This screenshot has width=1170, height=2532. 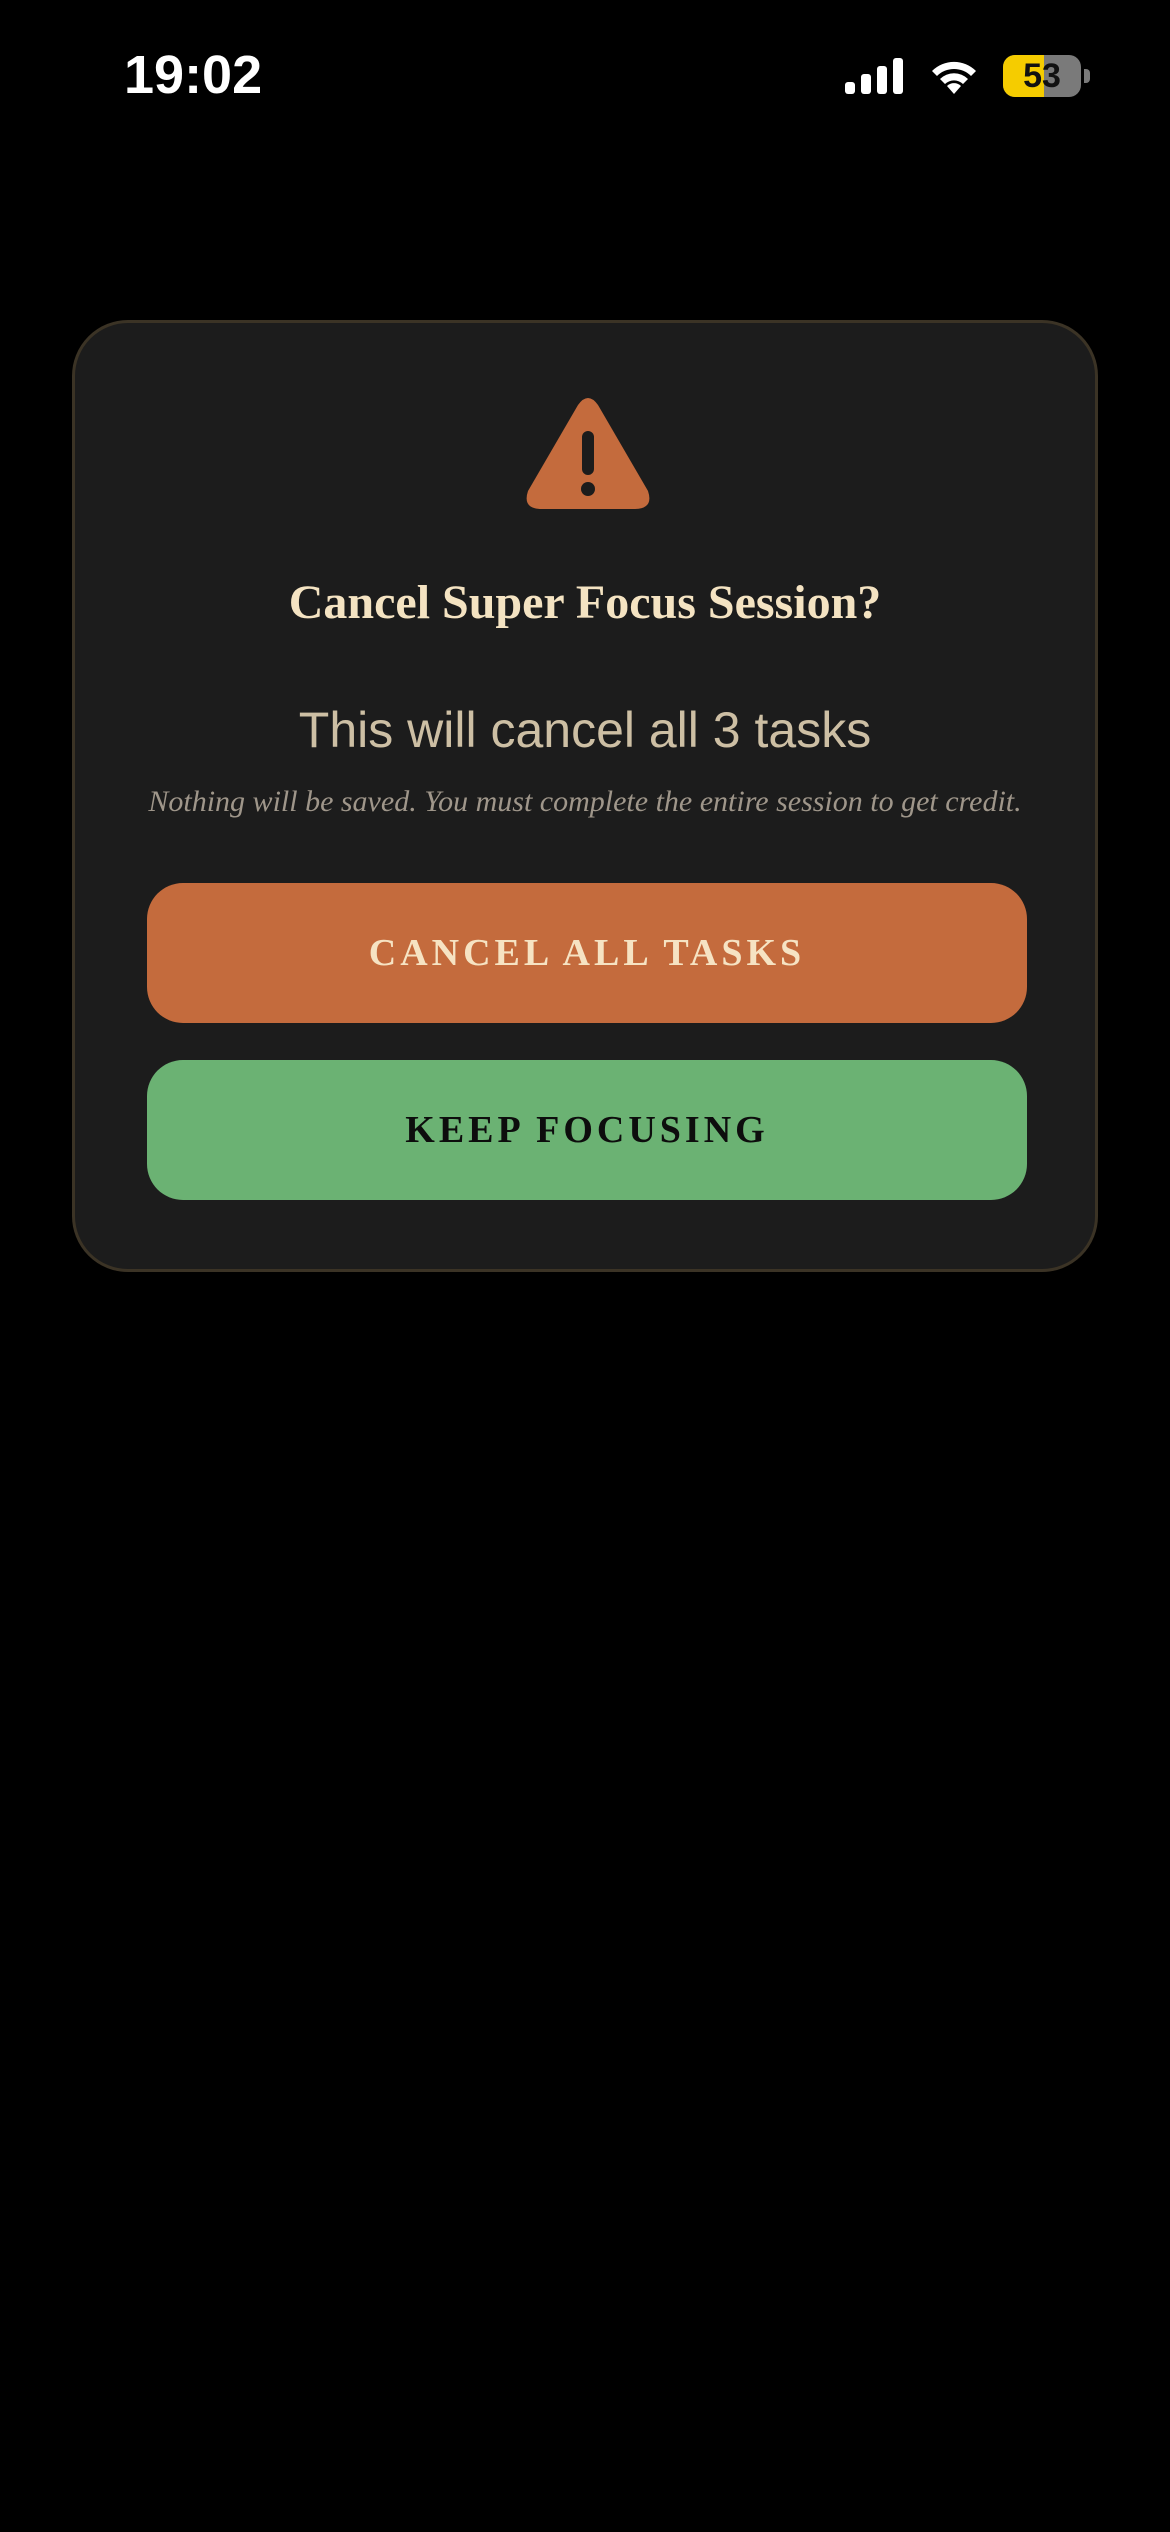 I want to click on wifi-icon, so click(x=954, y=77).